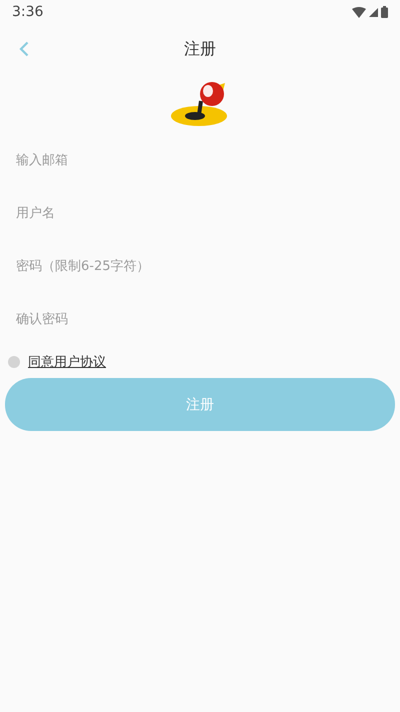 This screenshot has width=400, height=712. I want to click on input-field: 密码（限制6-25字符）, so click(200, 266).